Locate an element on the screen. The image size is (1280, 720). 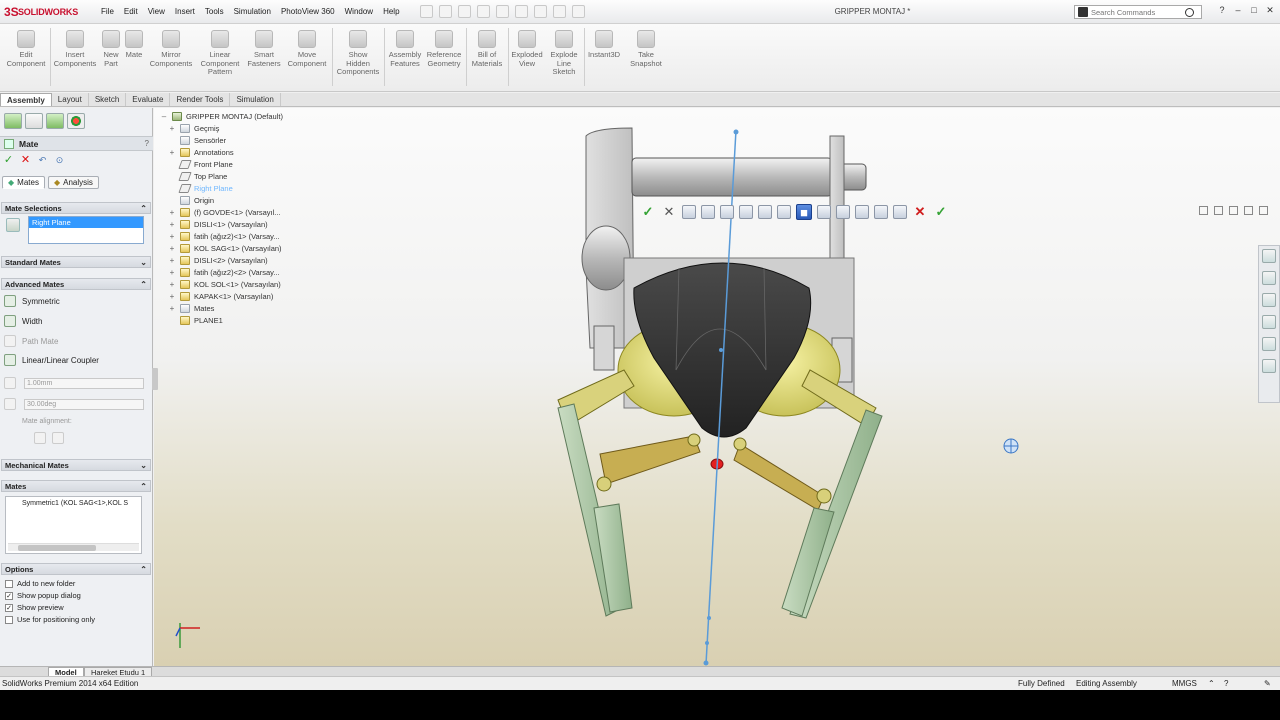
width-mate-option: Width is located at coordinates (23, 321).